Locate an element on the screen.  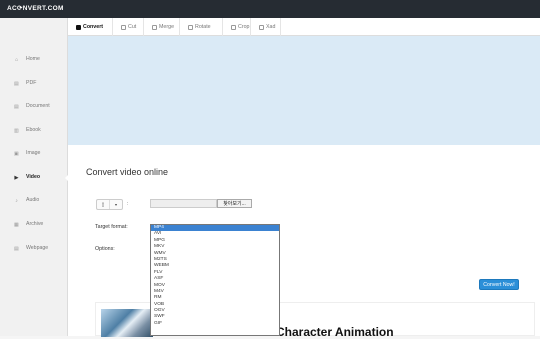
format-option-gif: GIF is located at coordinates (215, 324).